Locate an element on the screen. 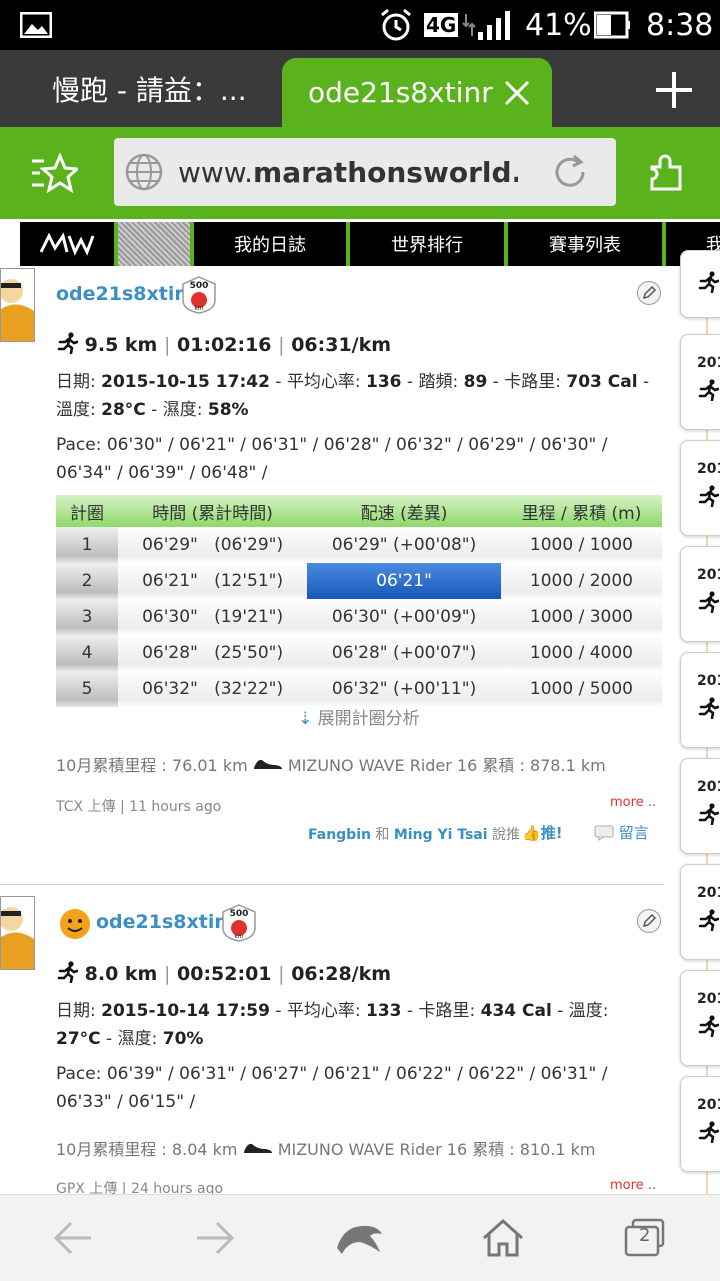 This screenshot has height=1281, width=720. expand-laps-link: ⇣ 展開計圈分析 is located at coordinates (359, 716).